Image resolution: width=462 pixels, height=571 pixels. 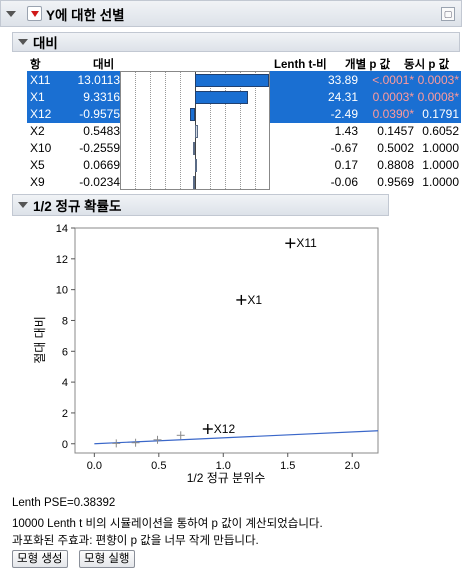 I want to click on contrast-cell: -0.2559, so click(x=99, y=148).